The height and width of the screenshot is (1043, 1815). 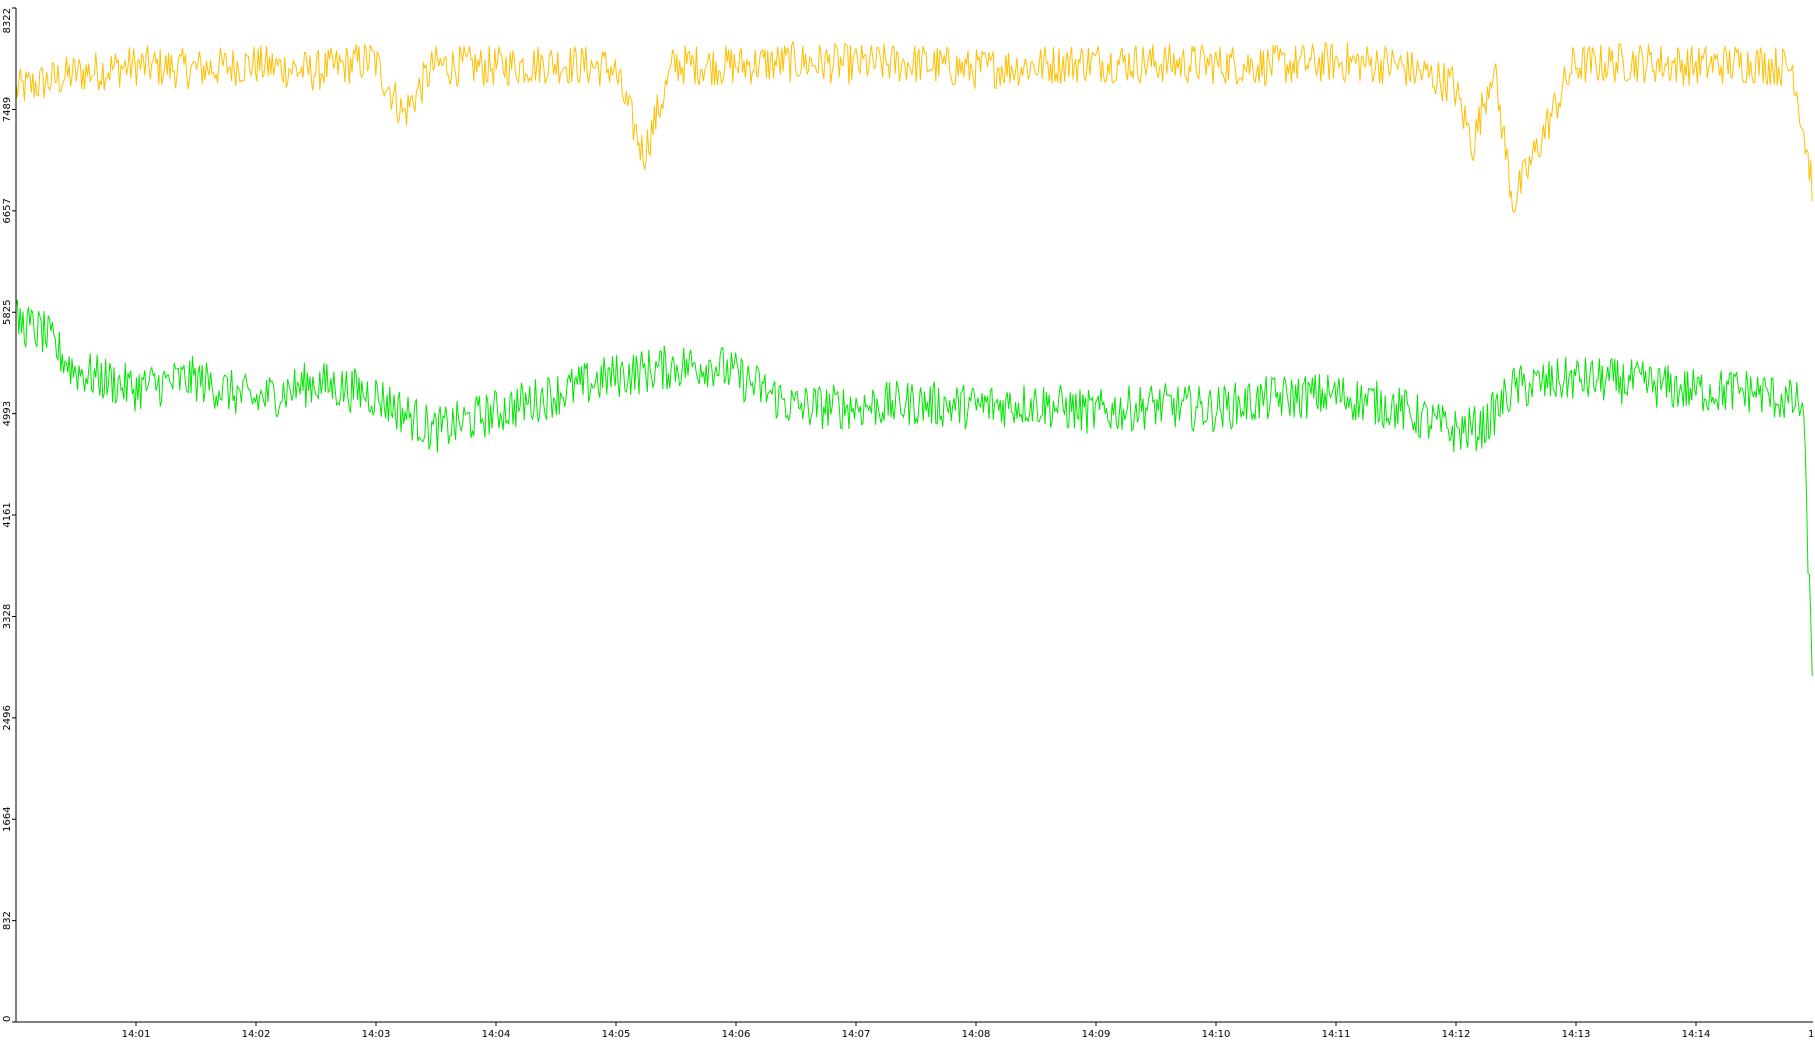 I want to click on x-tick-label: 14:13, so click(x=1576, y=1034).